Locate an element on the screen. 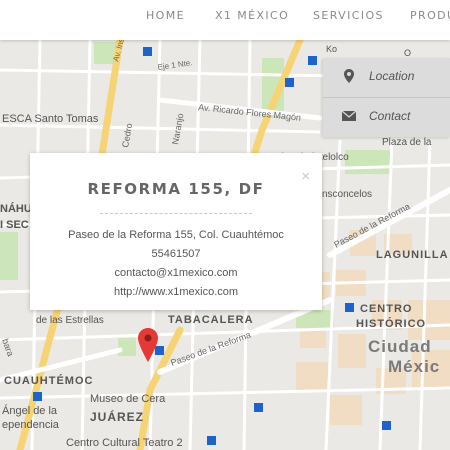 This screenshot has height=450, width=450. location-button: Location is located at coordinates (386, 77).